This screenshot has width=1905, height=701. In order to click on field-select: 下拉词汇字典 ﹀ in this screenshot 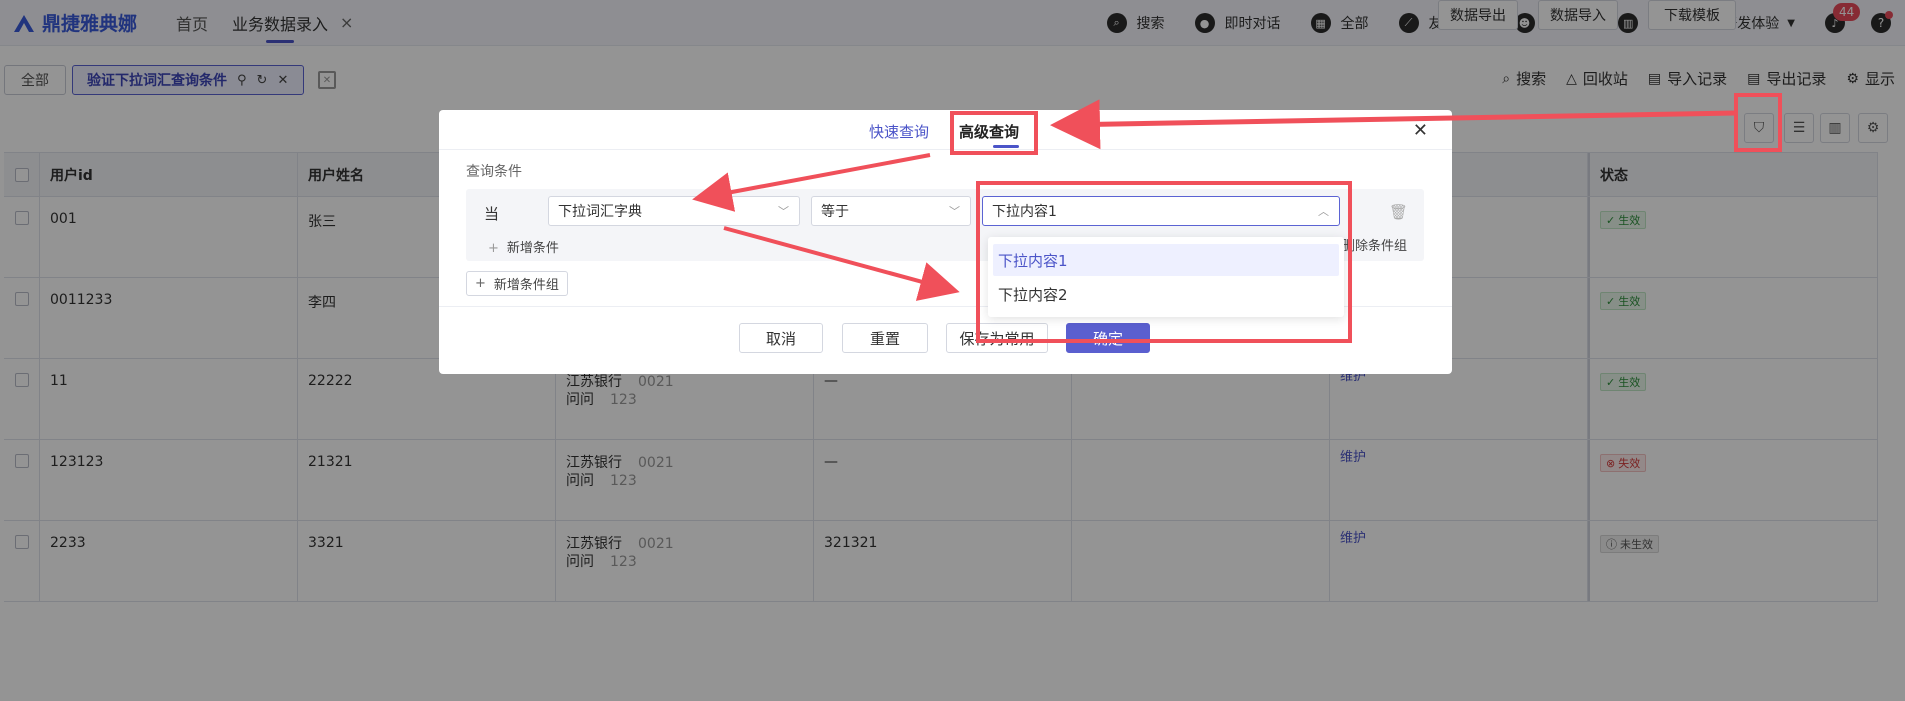, I will do `click(674, 211)`.